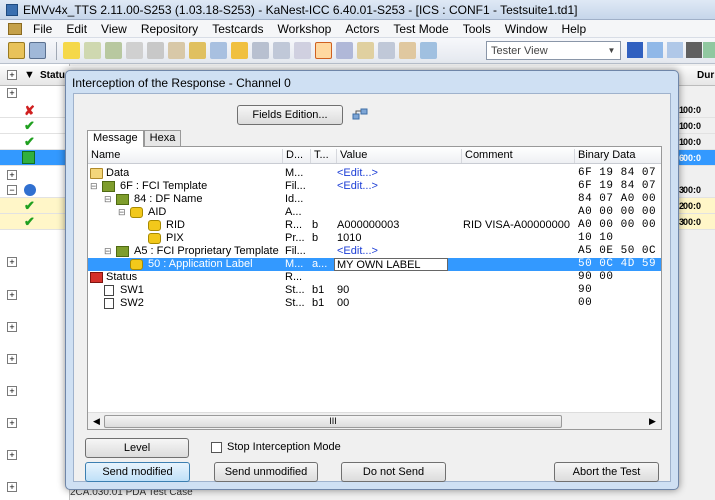  Describe the element at coordinates (635, 50) in the screenshot. I see `filter-icon` at that location.